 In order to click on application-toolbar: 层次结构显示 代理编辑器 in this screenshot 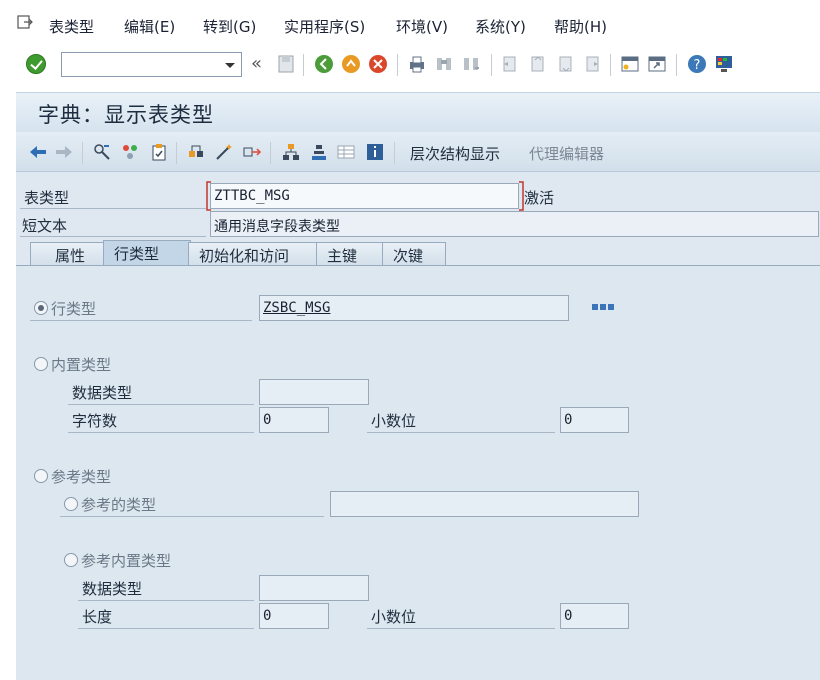, I will do `click(418, 152)`.